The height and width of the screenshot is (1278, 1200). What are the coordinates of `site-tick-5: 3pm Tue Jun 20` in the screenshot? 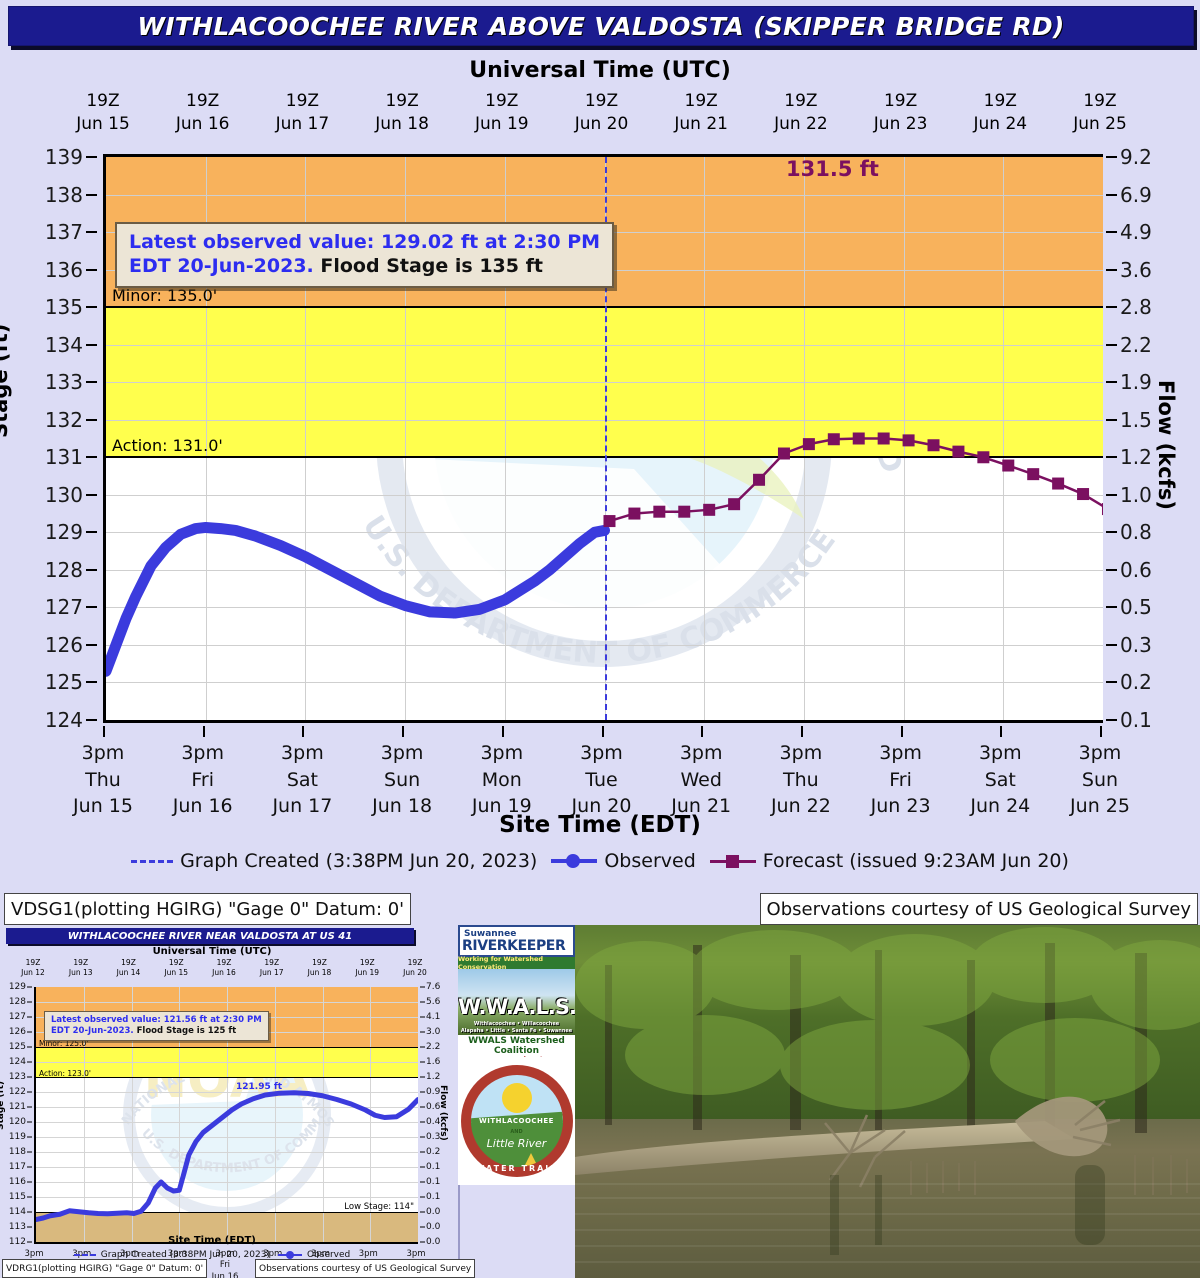 It's located at (601, 780).